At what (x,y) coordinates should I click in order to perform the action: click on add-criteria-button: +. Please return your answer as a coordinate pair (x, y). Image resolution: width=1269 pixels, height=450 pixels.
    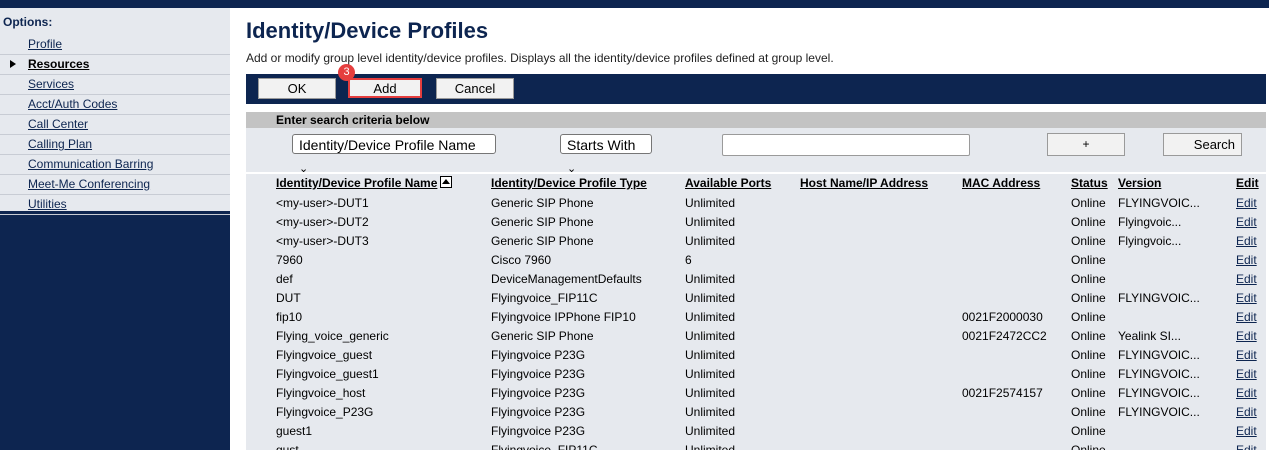
    Looking at the image, I should click on (1086, 144).